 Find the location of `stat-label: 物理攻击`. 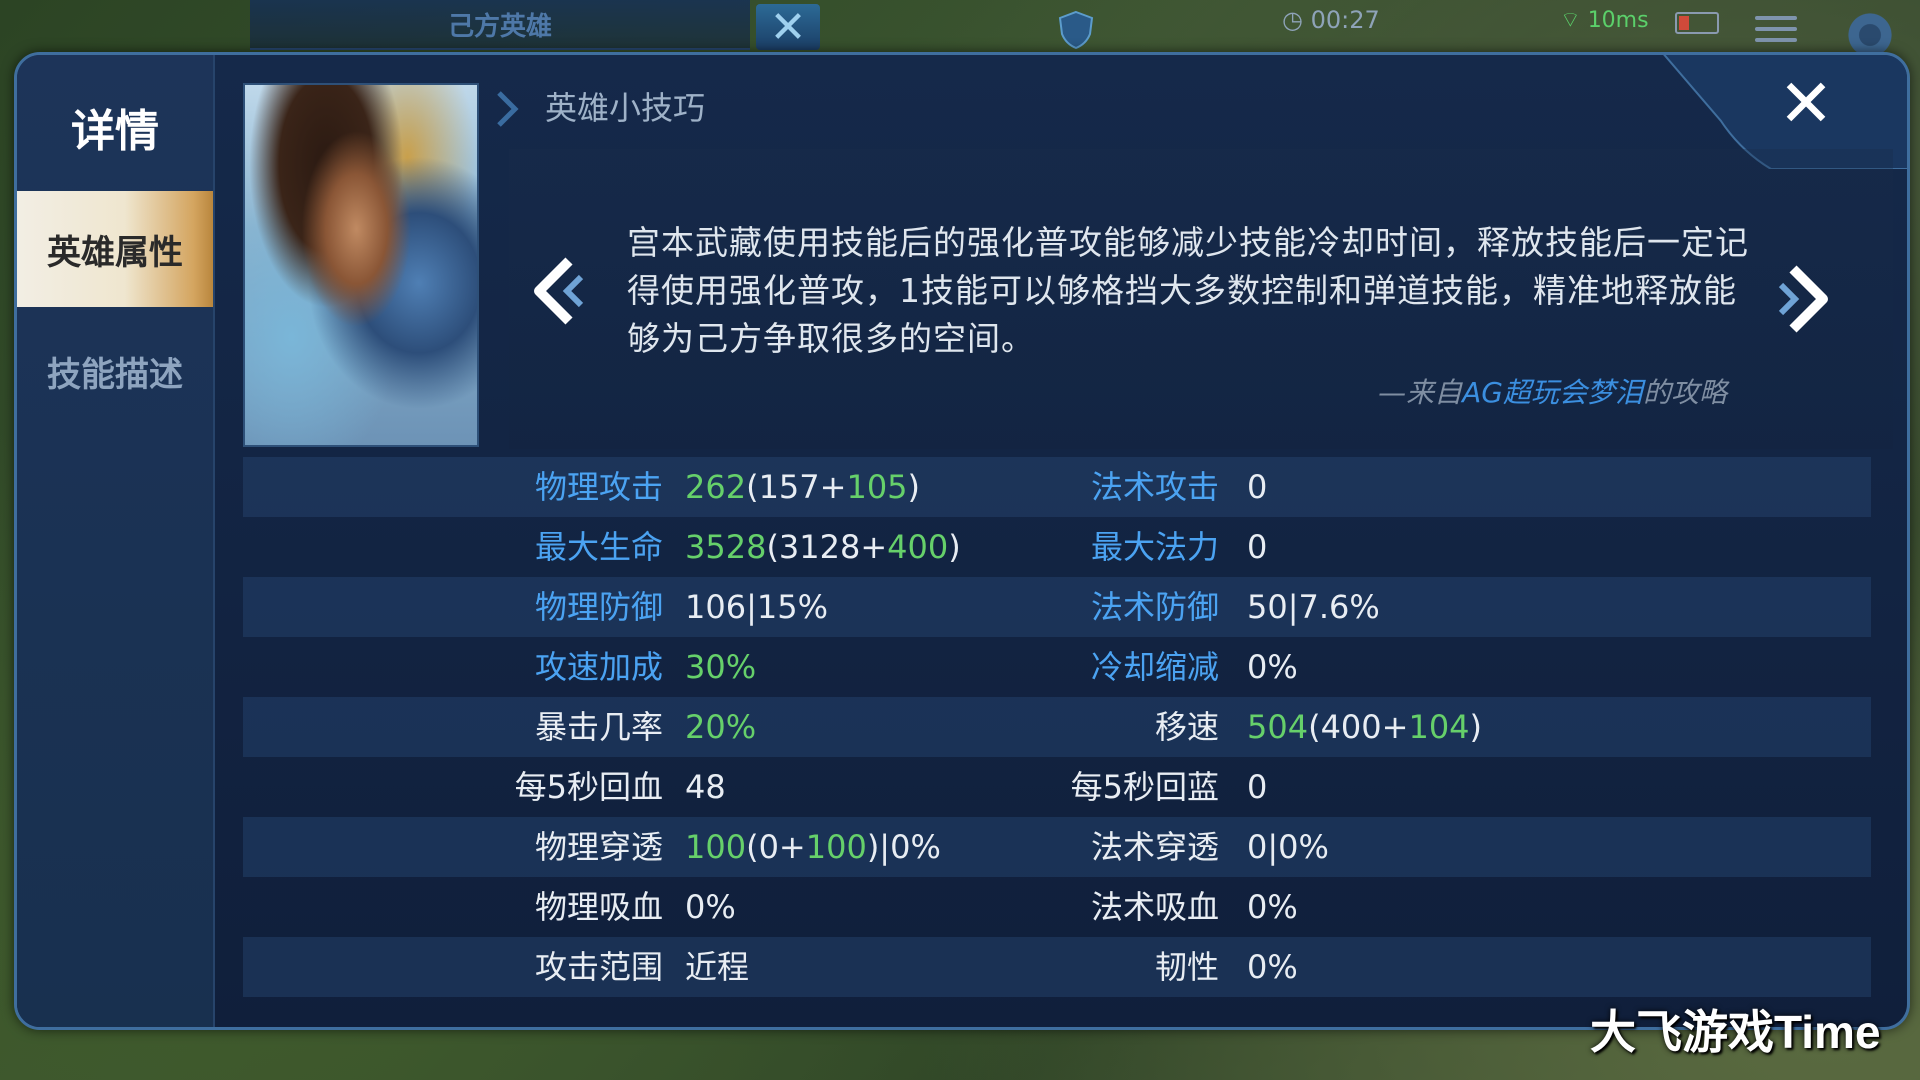

stat-label: 物理攻击 is located at coordinates (598, 487).